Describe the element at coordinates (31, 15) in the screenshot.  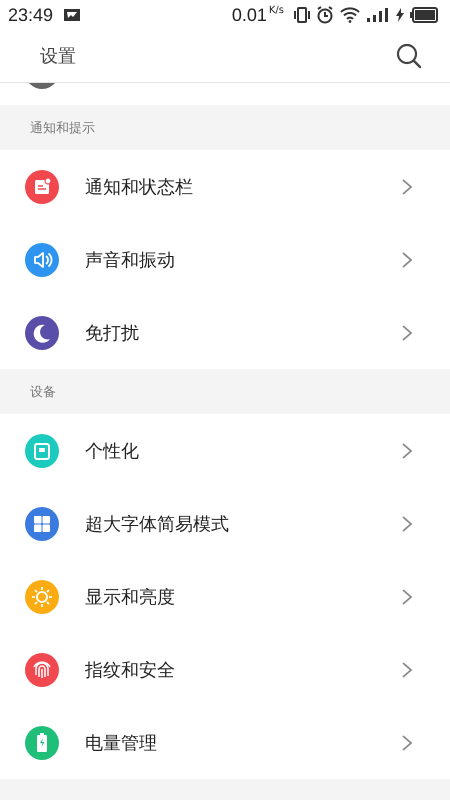
I see `status-time: 23:49` at that location.